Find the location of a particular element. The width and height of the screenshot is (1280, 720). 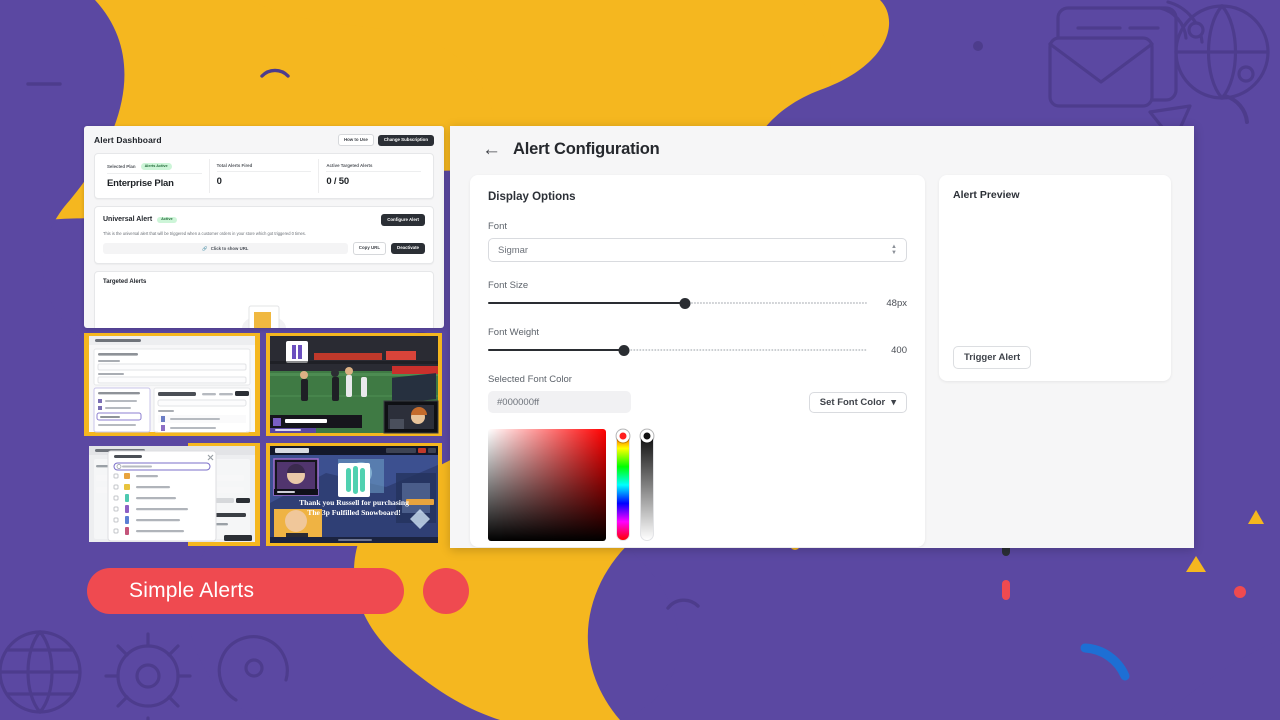

stat-active-targeted-alerts: Active Targeted Alerts 0 / 50 is located at coordinates (373, 176).